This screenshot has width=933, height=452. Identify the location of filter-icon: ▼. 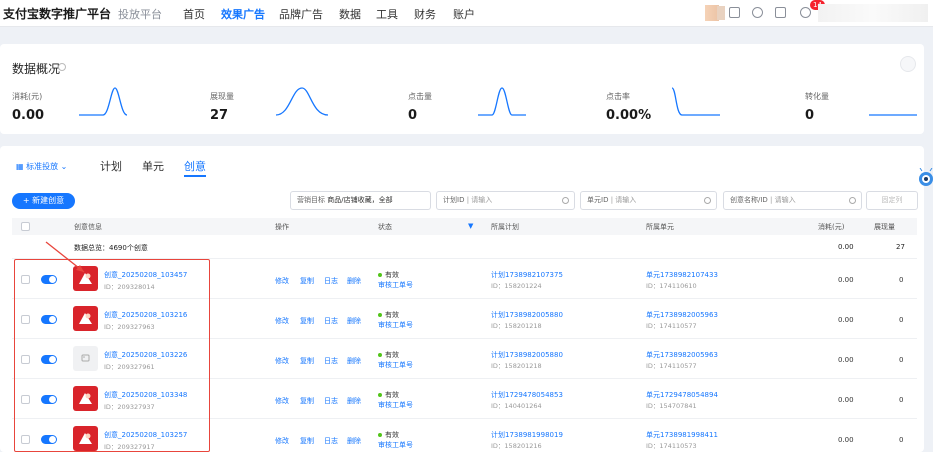
(470, 226).